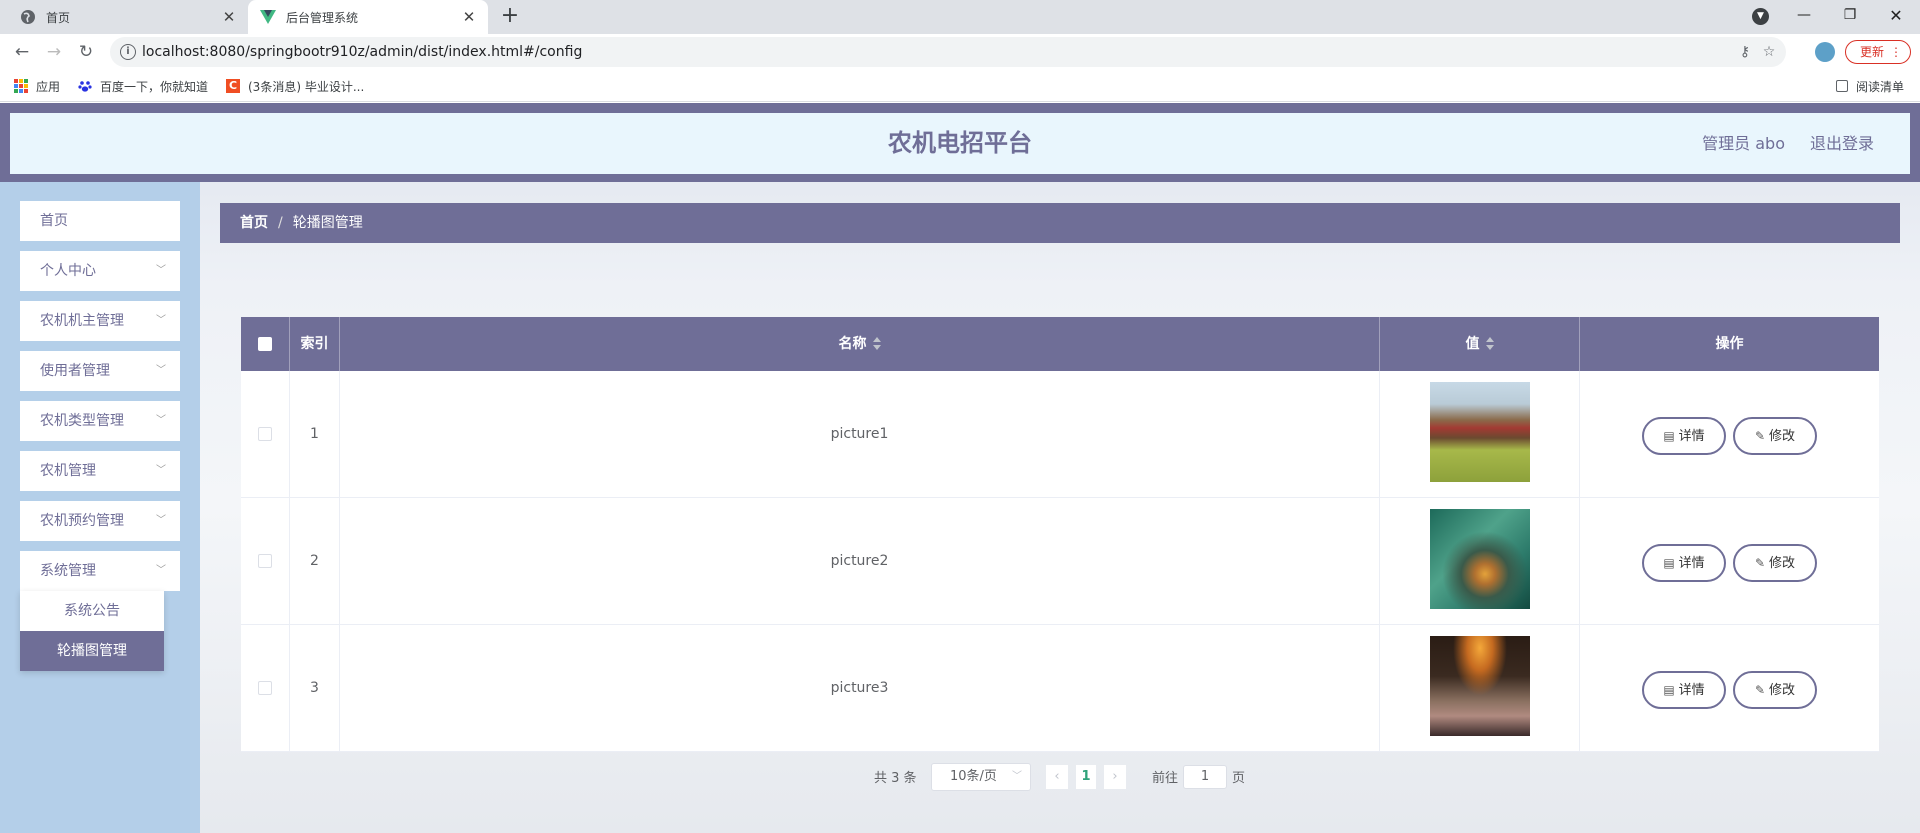 This screenshot has width=1920, height=833. Describe the element at coordinates (100, 221) in the screenshot. I see `sidebar-item-home: 首页` at that location.